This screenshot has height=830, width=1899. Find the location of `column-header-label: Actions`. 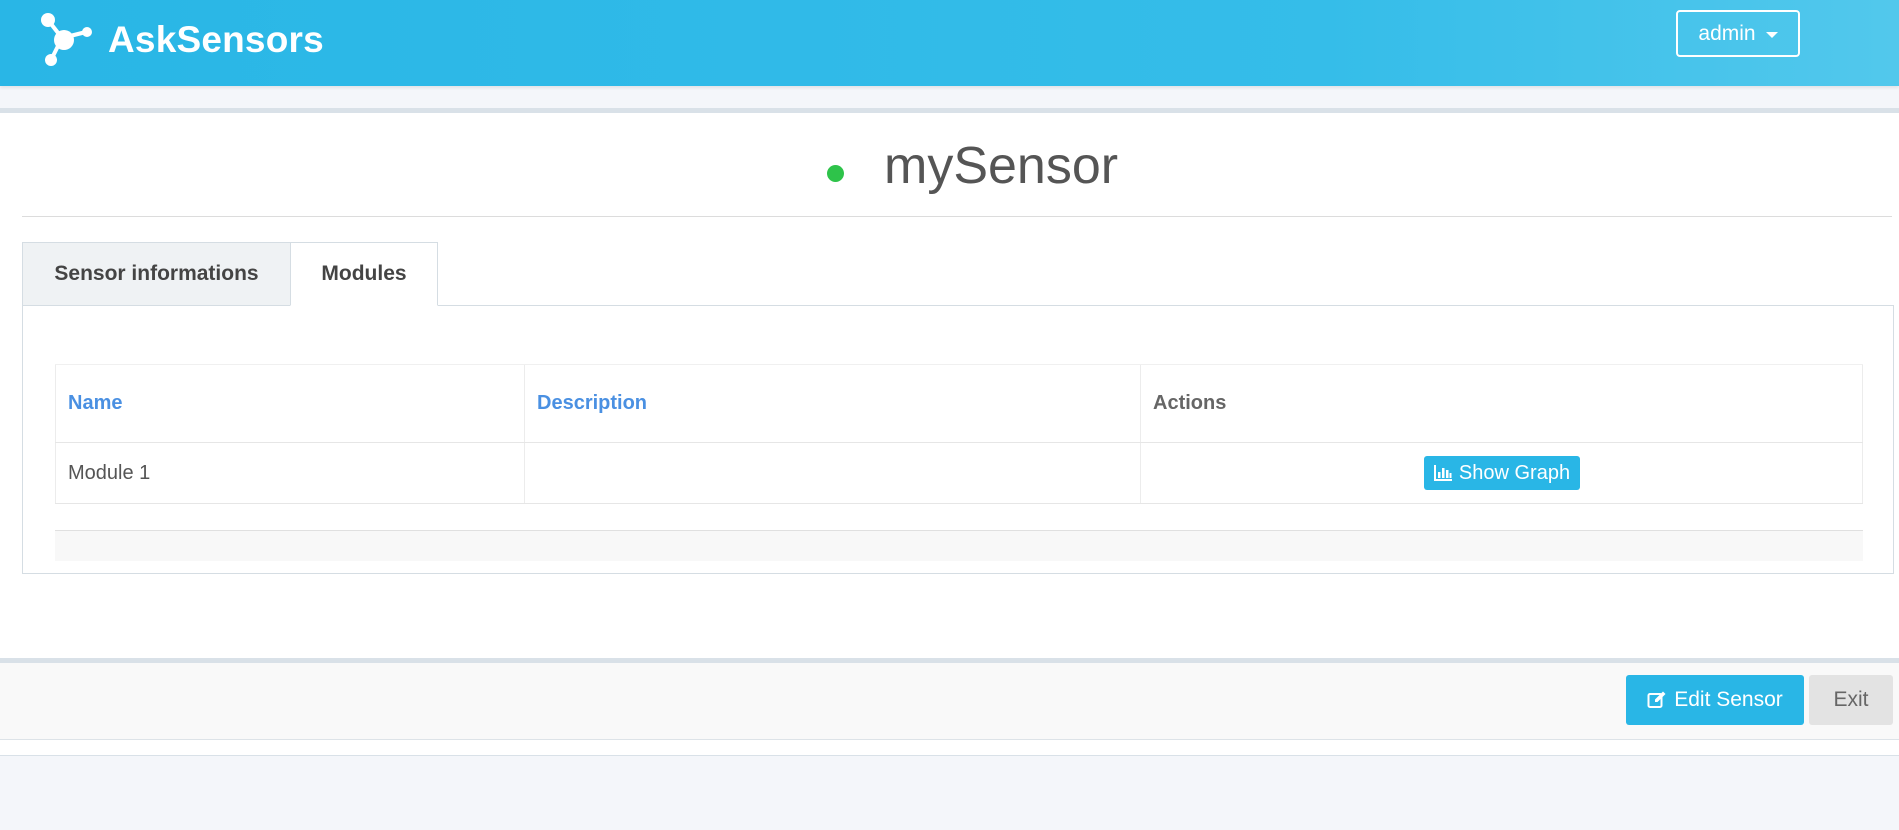

column-header-label: Actions is located at coordinates (1190, 403).